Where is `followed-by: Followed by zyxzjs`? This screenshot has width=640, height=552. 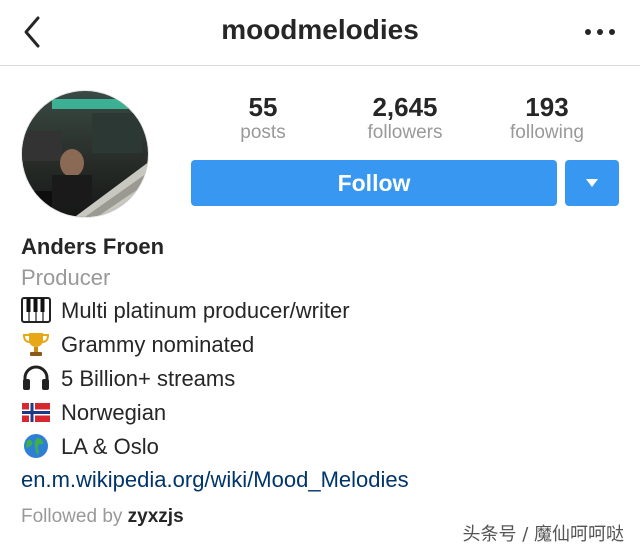
followed-by: Followed by zyxzjs is located at coordinates (102, 517).